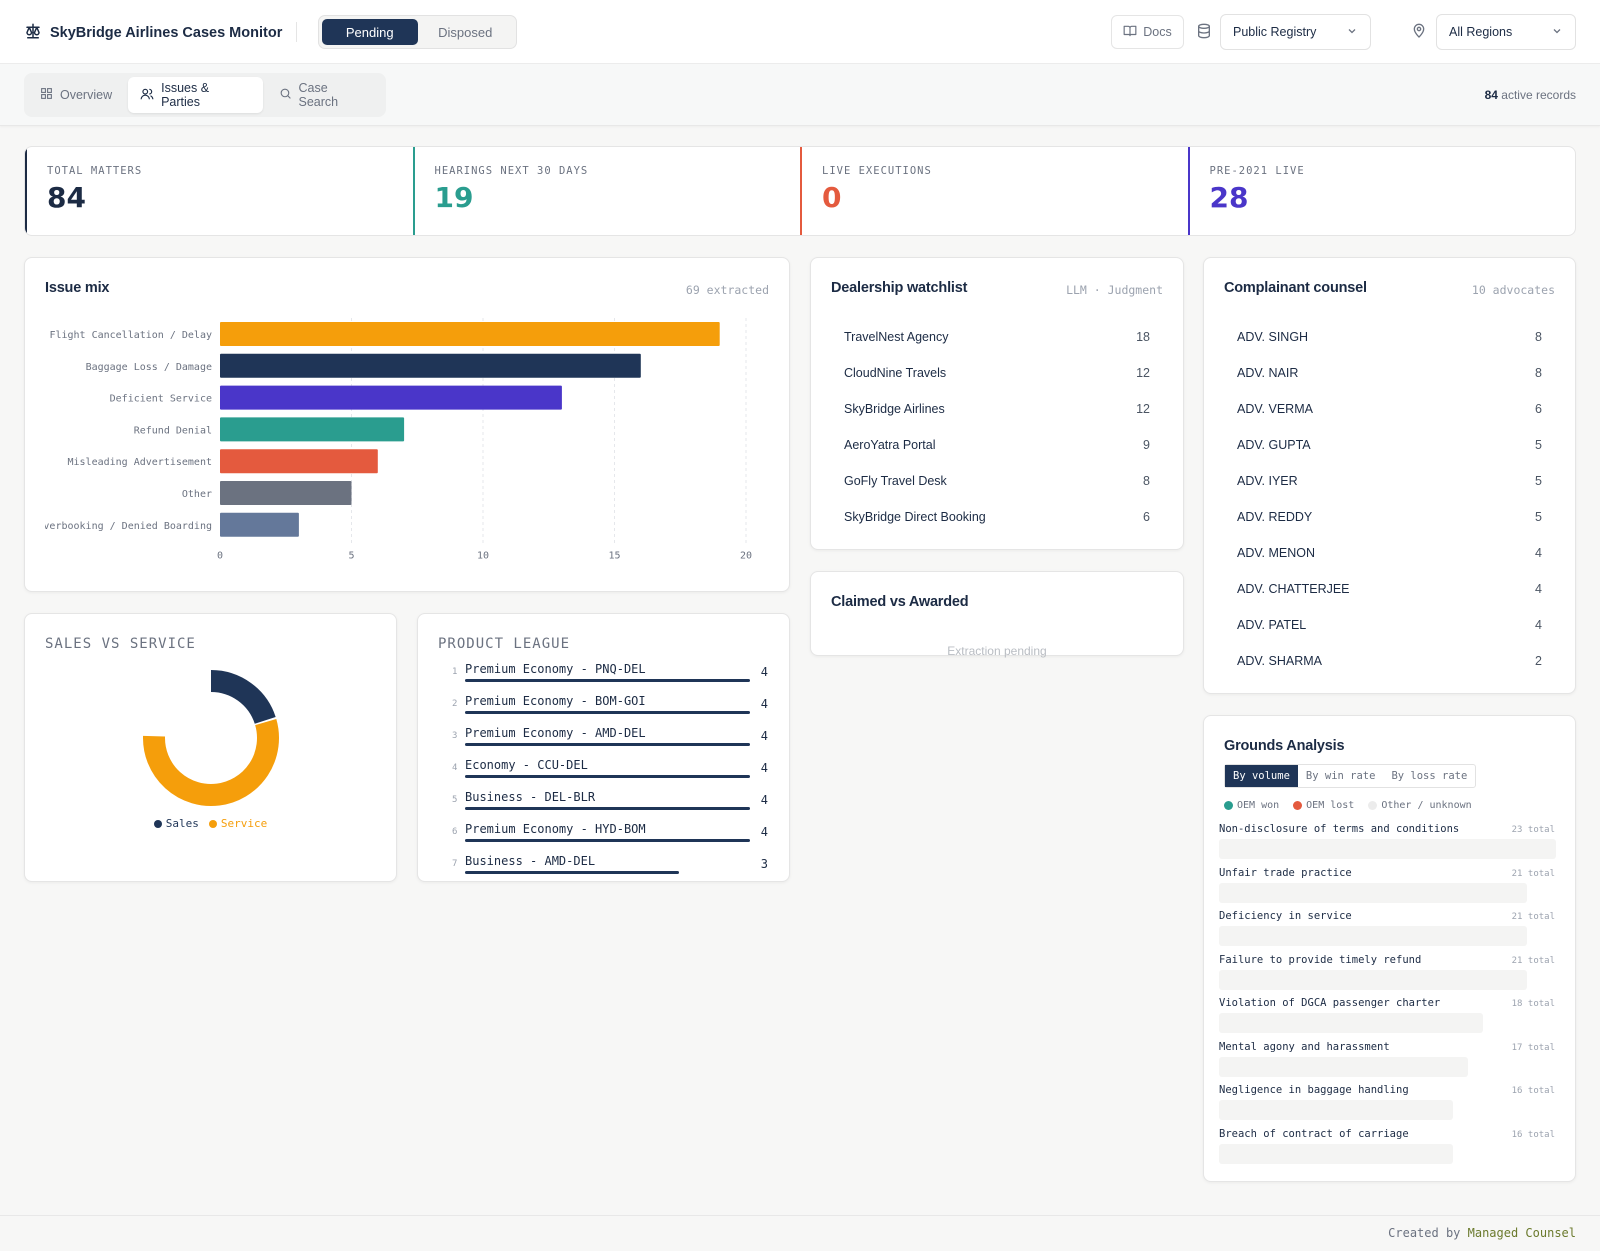  What do you see at coordinates (1389, 484) in the screenshot?
I see `list-item: ADV. IYER 5` at bounding box center [1389, 484].